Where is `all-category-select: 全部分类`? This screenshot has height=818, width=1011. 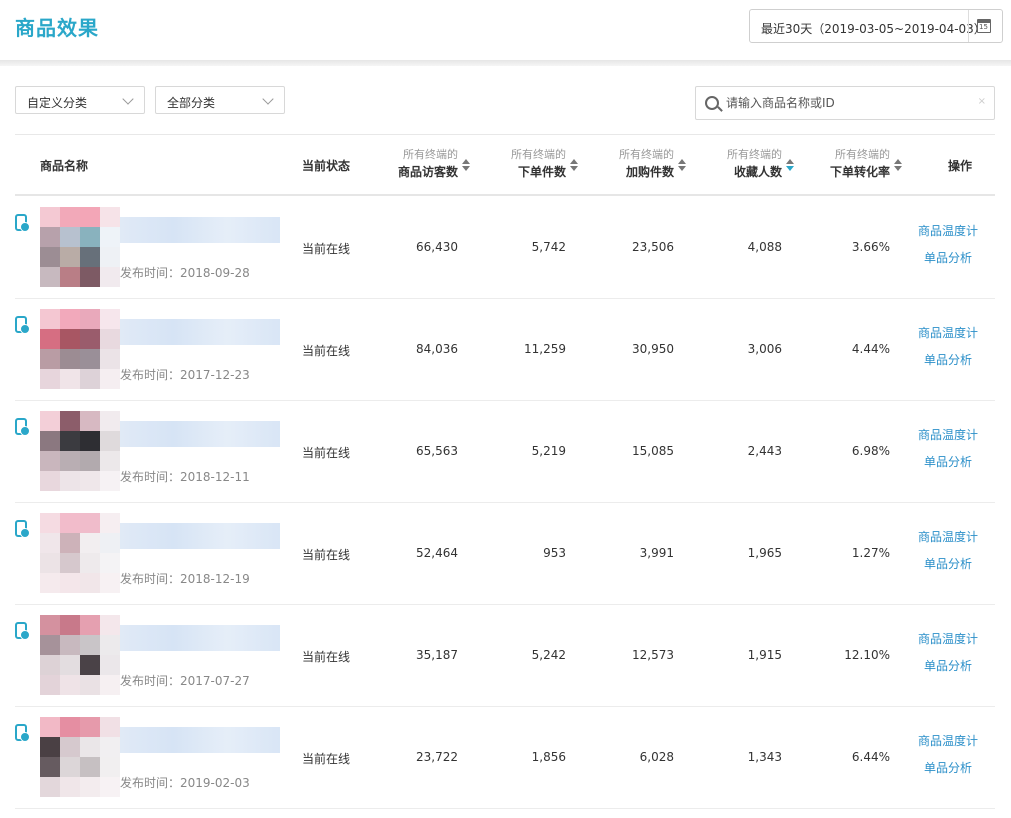 all-category-select: 全部分类 is located at coordinates (220, 100).